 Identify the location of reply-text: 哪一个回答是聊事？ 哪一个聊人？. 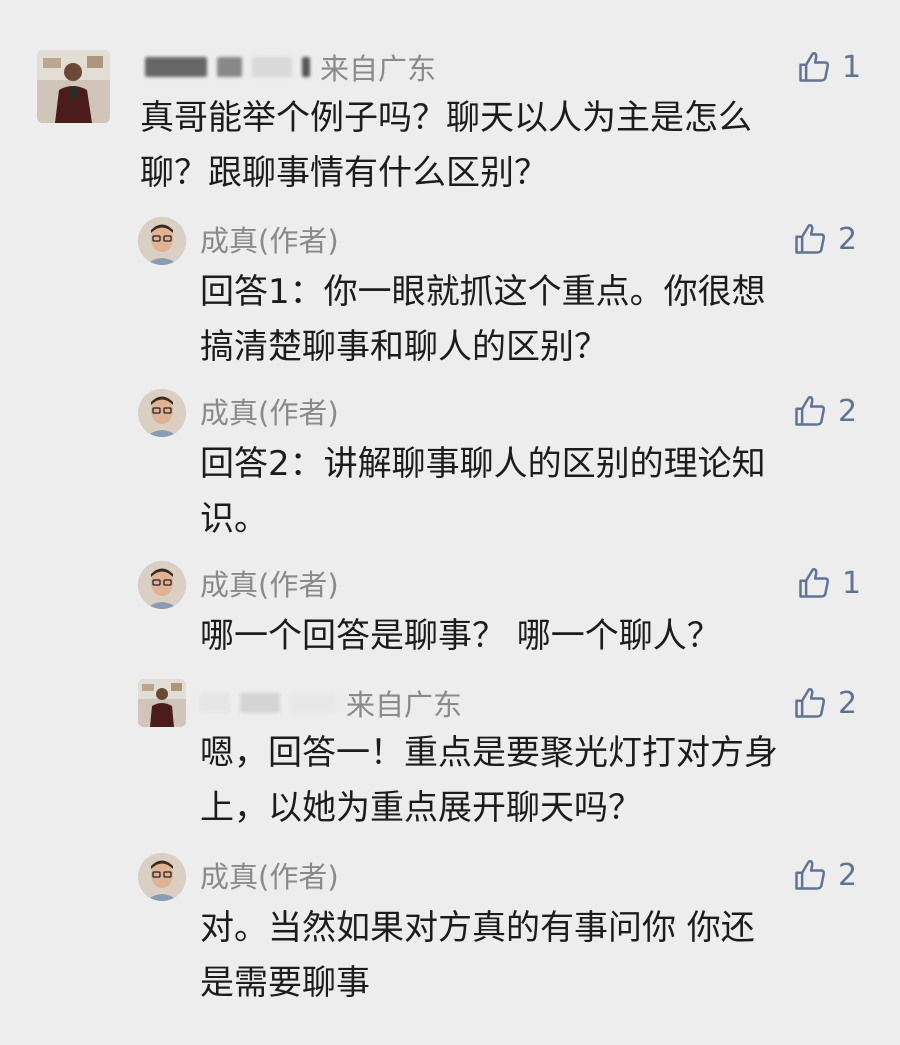
(460, 636).